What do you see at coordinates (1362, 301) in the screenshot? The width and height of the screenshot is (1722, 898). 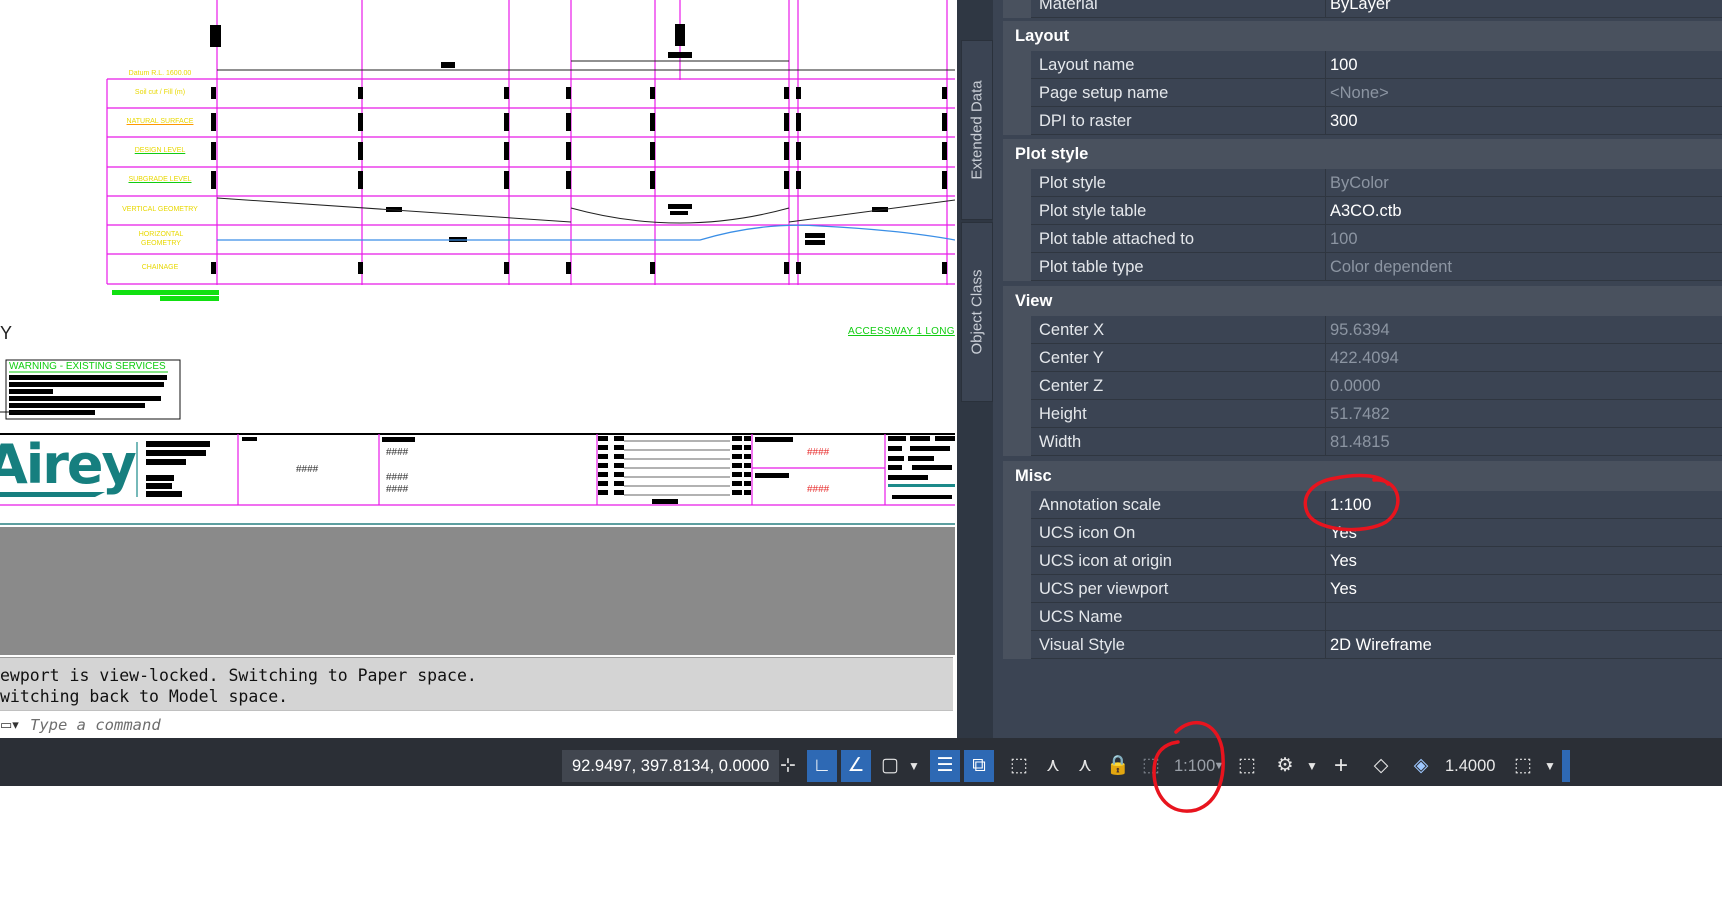 I see `section-view: View` at bounding box center [1362, 301].